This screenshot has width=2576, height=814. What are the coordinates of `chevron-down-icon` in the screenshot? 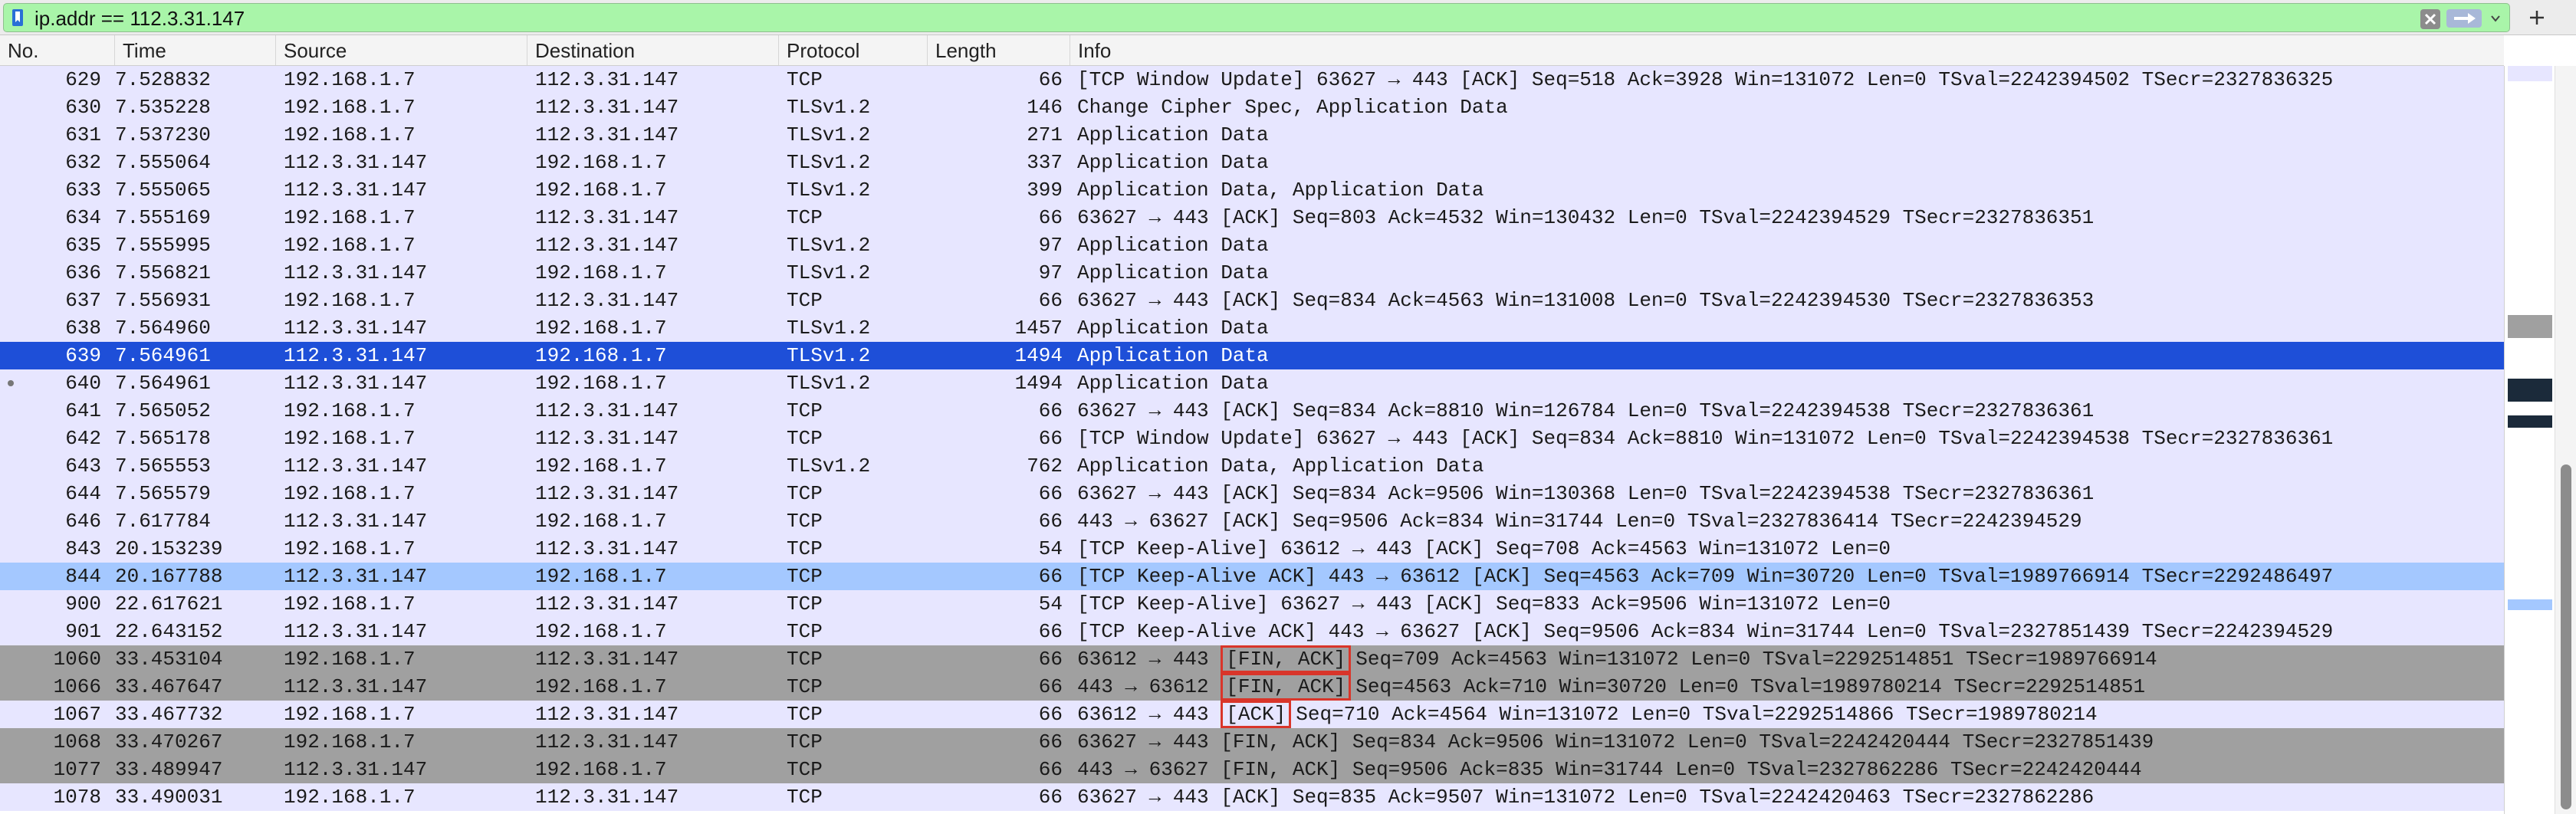 It's located at (2495, 18).